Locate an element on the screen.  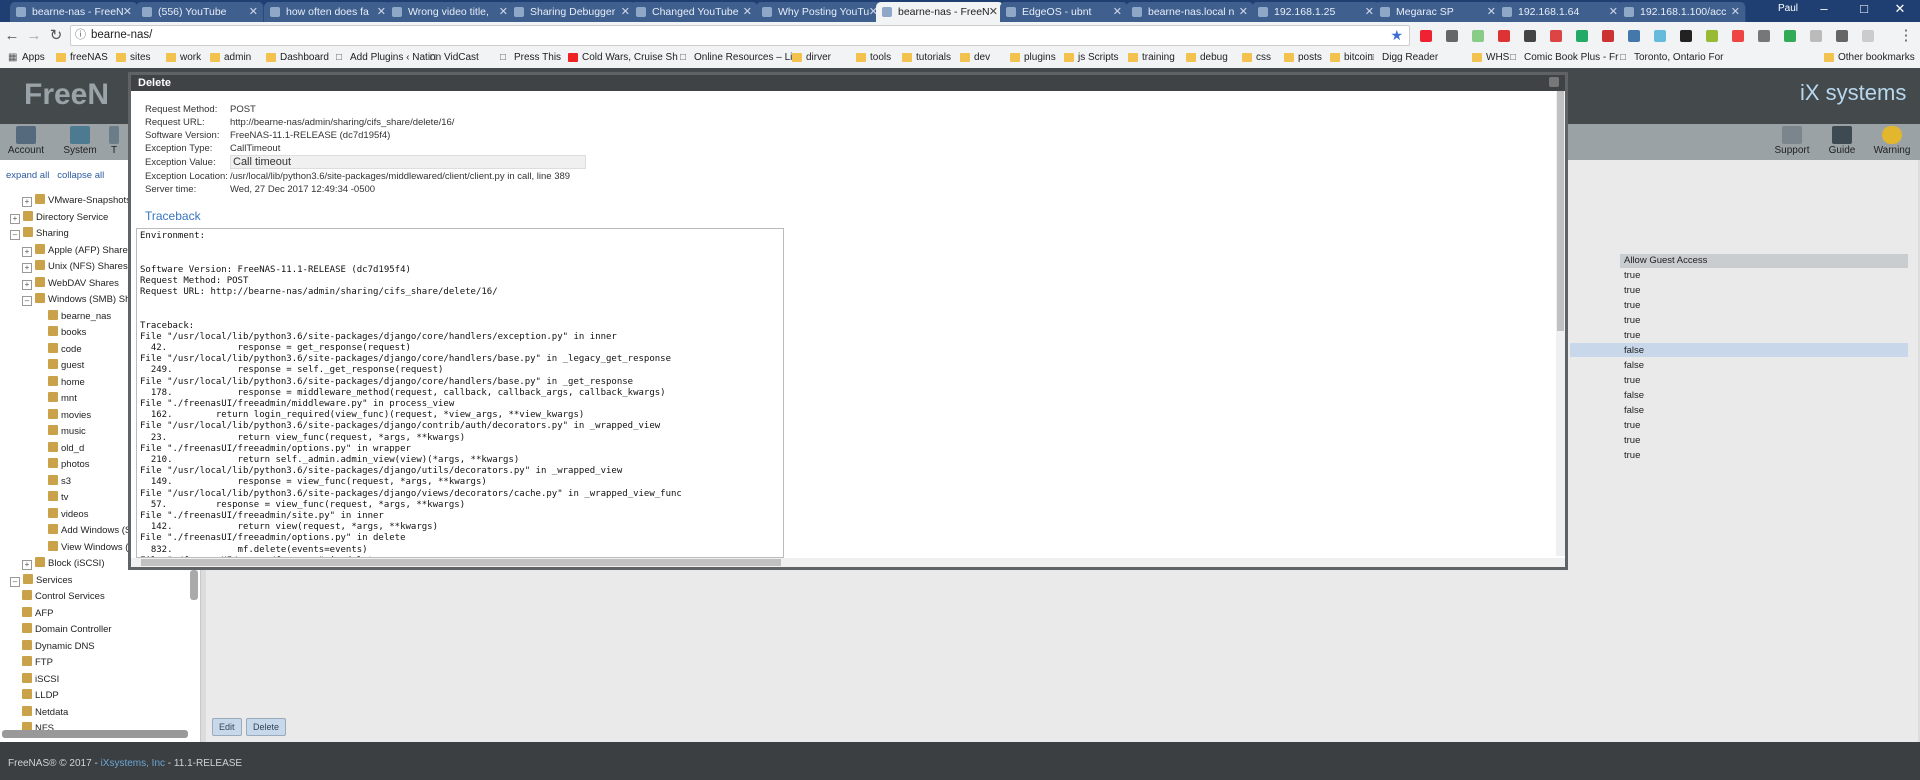
bookmark-item: WHS is located at coordinates (1490, 57).